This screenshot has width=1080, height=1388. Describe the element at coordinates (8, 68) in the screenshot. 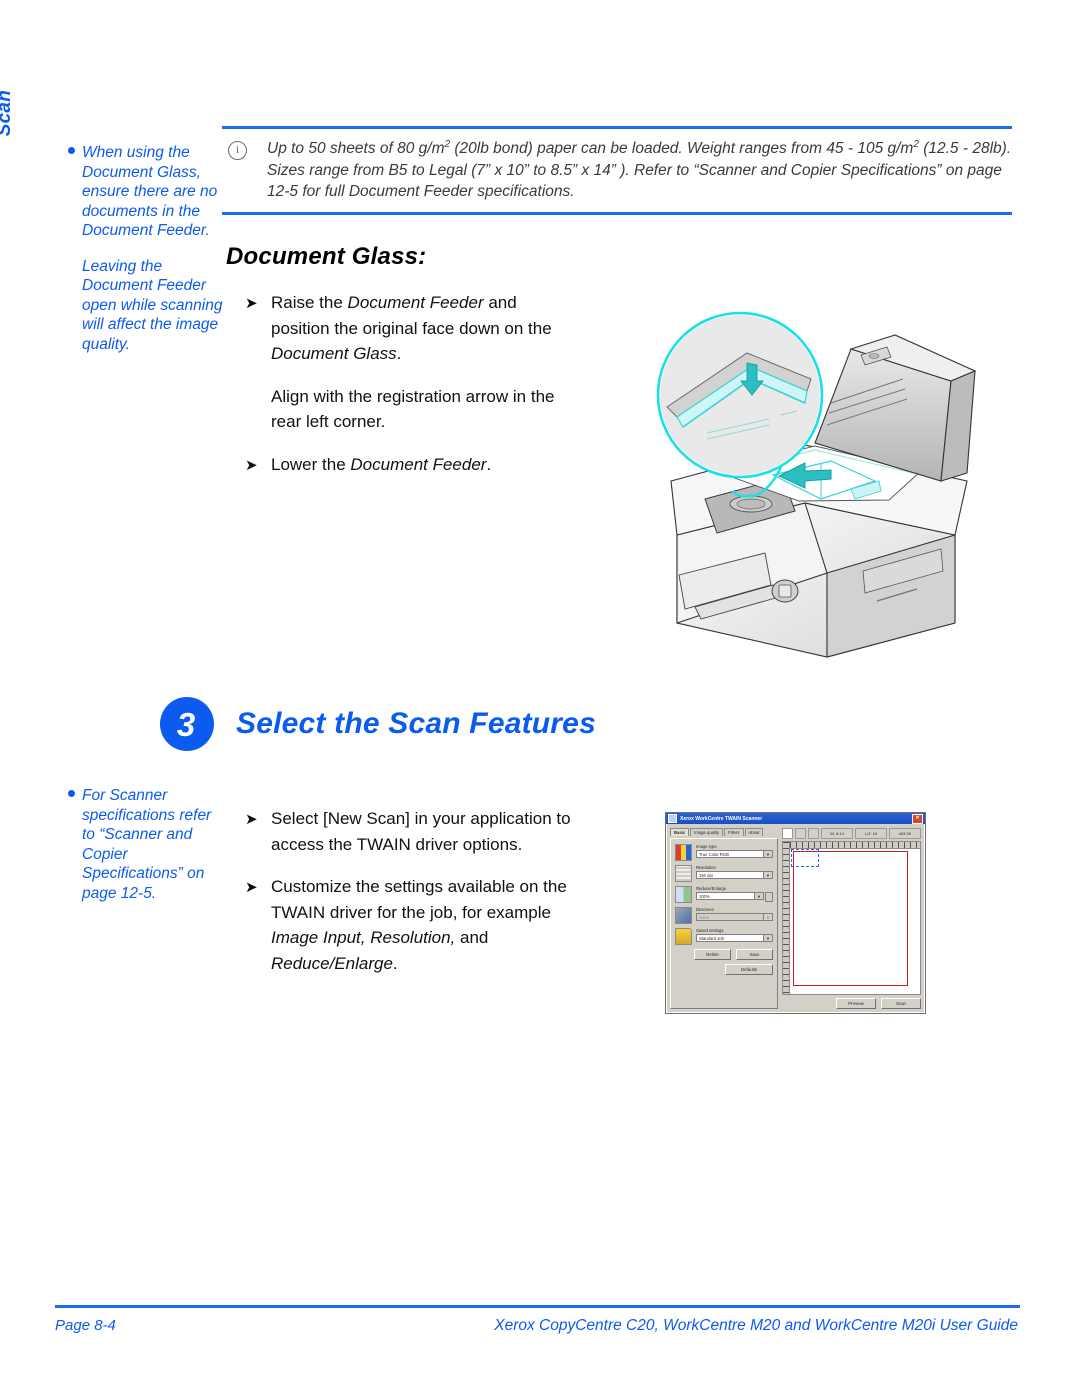

I see `chapter-side-tab: Scan` at that location.